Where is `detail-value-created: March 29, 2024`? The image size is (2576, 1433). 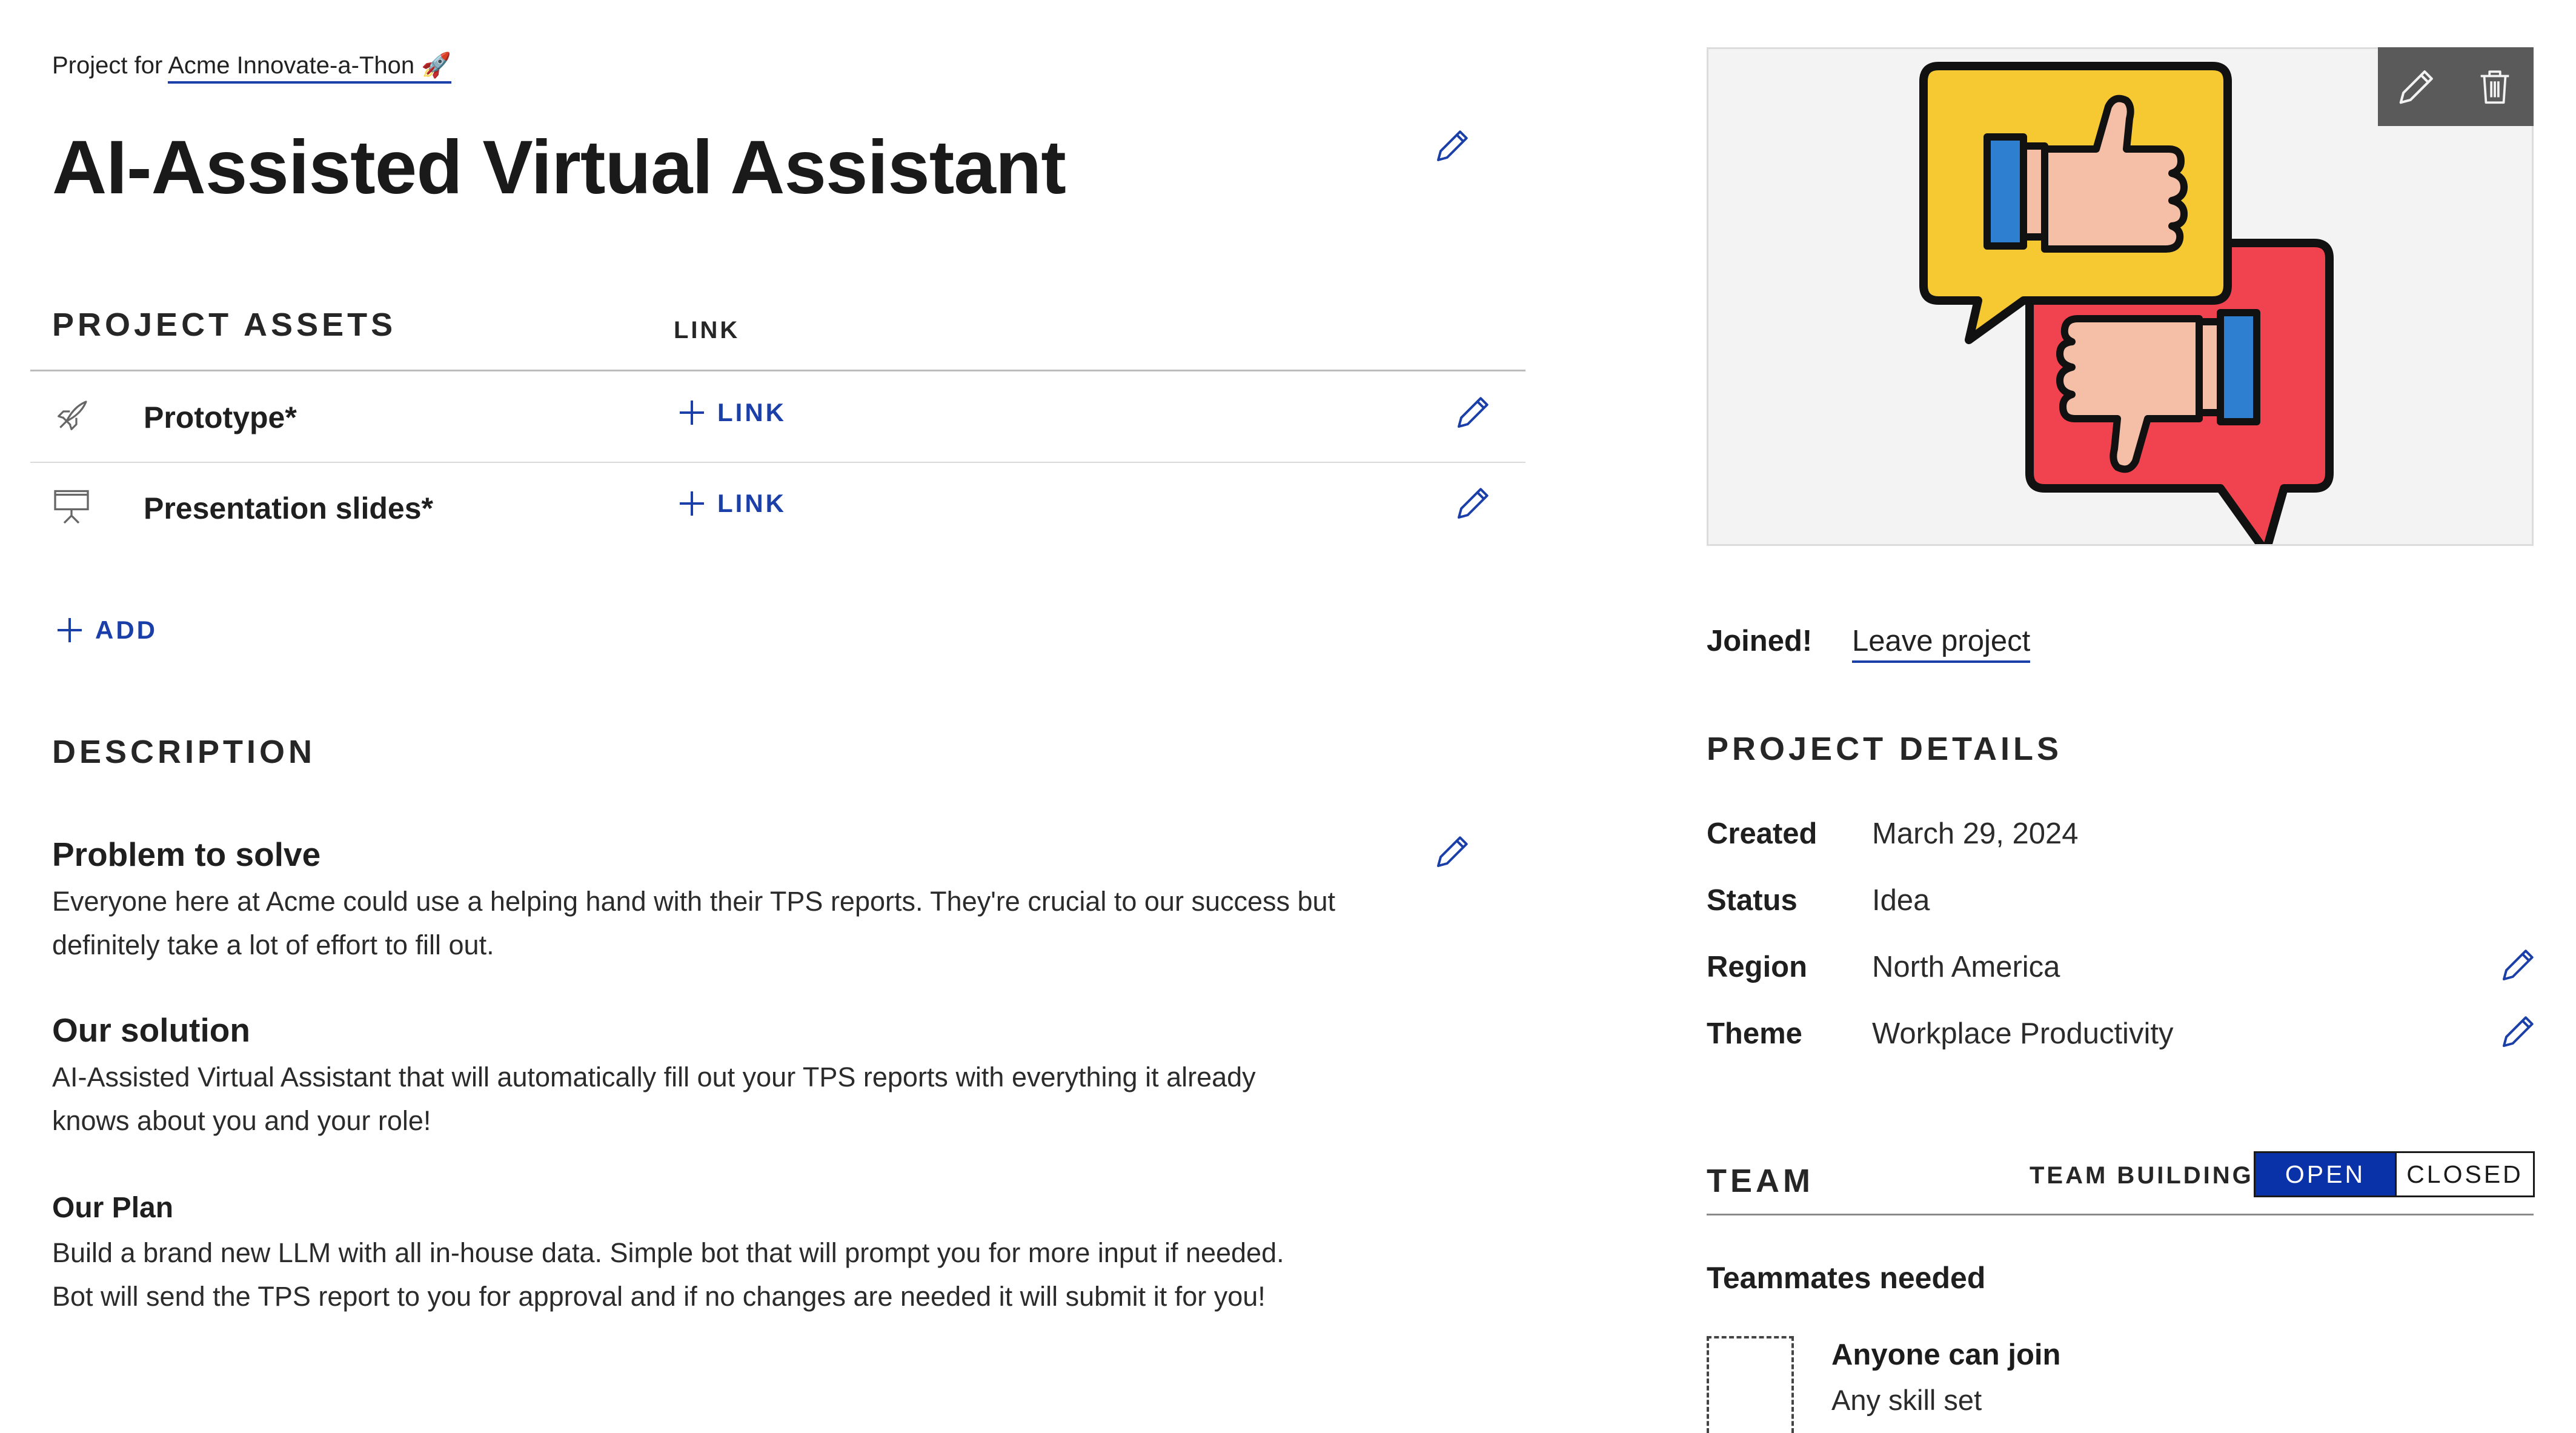 detail-value-created: March 29, 2024 is located at coordinates (1975, 833).